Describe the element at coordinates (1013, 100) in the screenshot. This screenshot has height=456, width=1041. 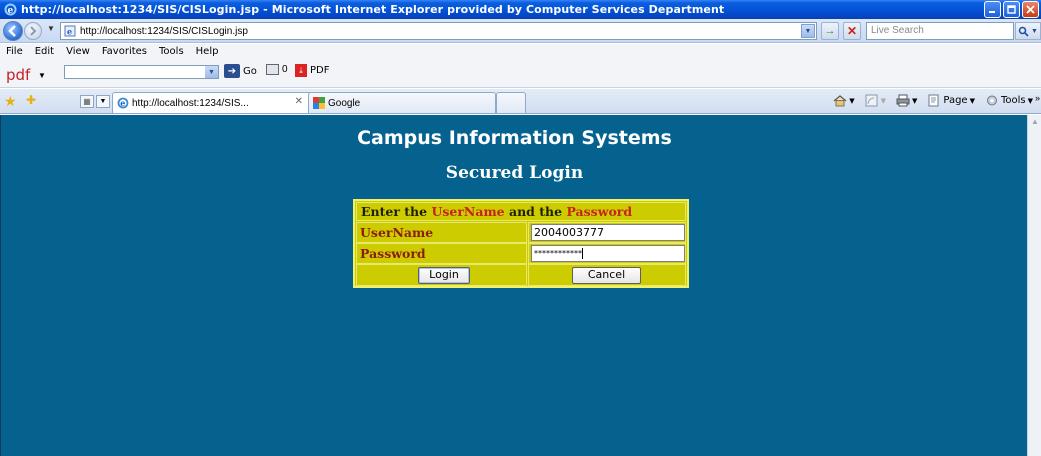
I see `tools-menu-label: Tools` at that location.